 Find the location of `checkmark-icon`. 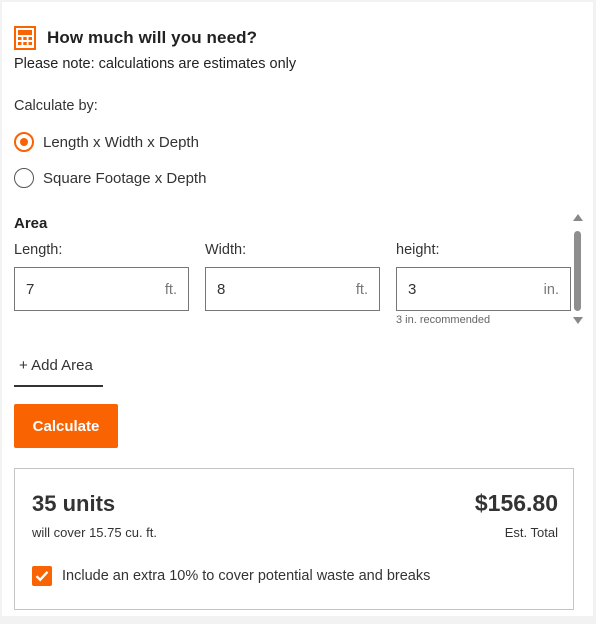

checkmark-icon is located at coordinates (42, 576).